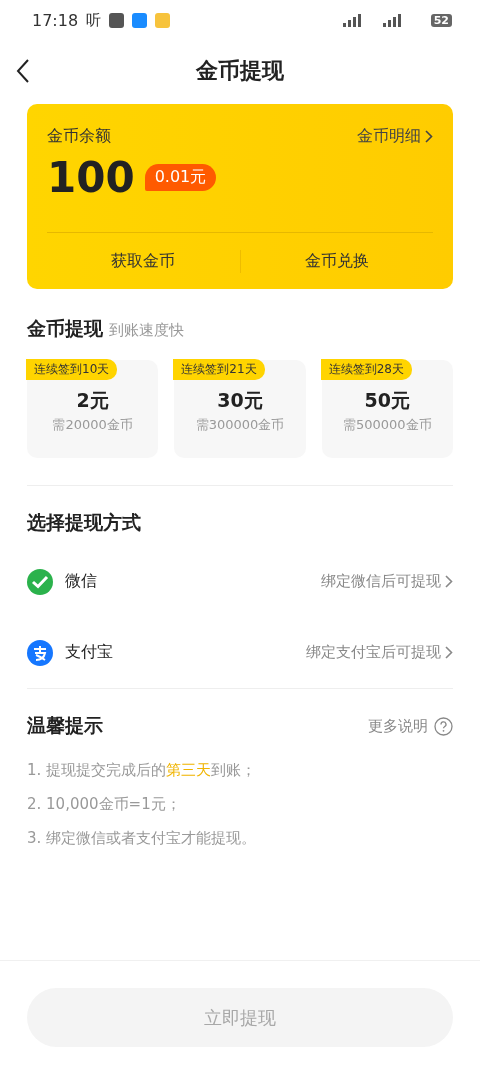  What do you see at coordinates (142, 838) in the screenshot?
I see `tip-text: 3. 绑定微信或者支付宝才能提现。` at bounding box center [142, 838].